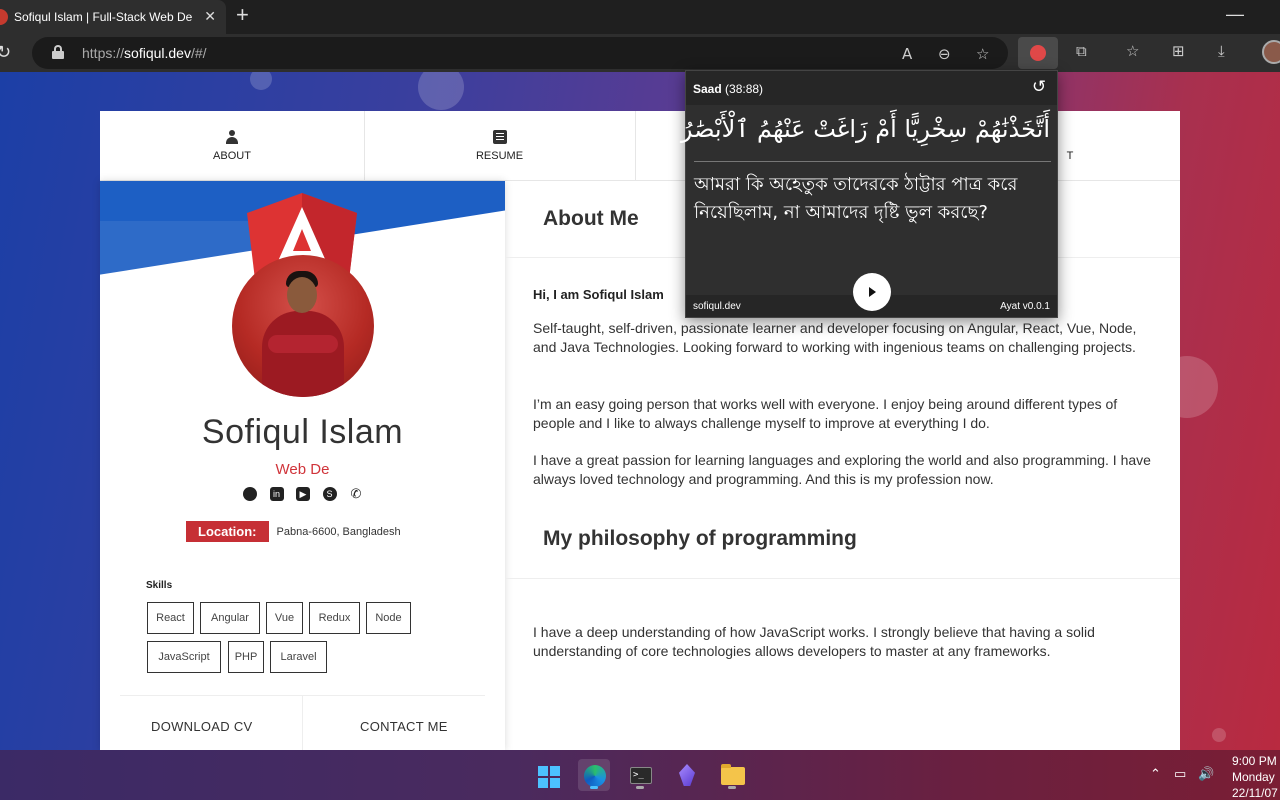  What do you see at coordinates (1039, 87) in the screenshot?
I see `refresh-icon: ↺` at bounding box center [1039, 87].